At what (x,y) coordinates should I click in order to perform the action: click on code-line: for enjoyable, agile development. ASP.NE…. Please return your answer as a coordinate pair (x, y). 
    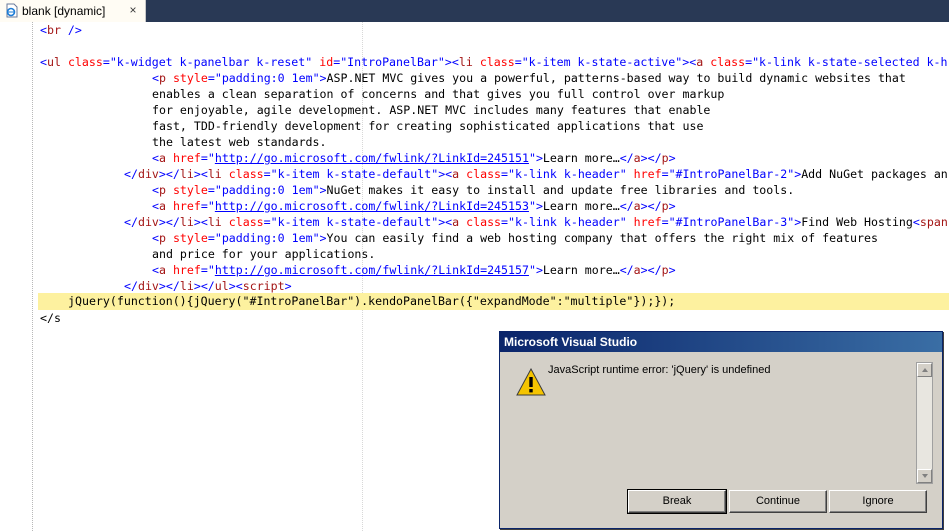
    Looking at the image, I should click on (431, 110).